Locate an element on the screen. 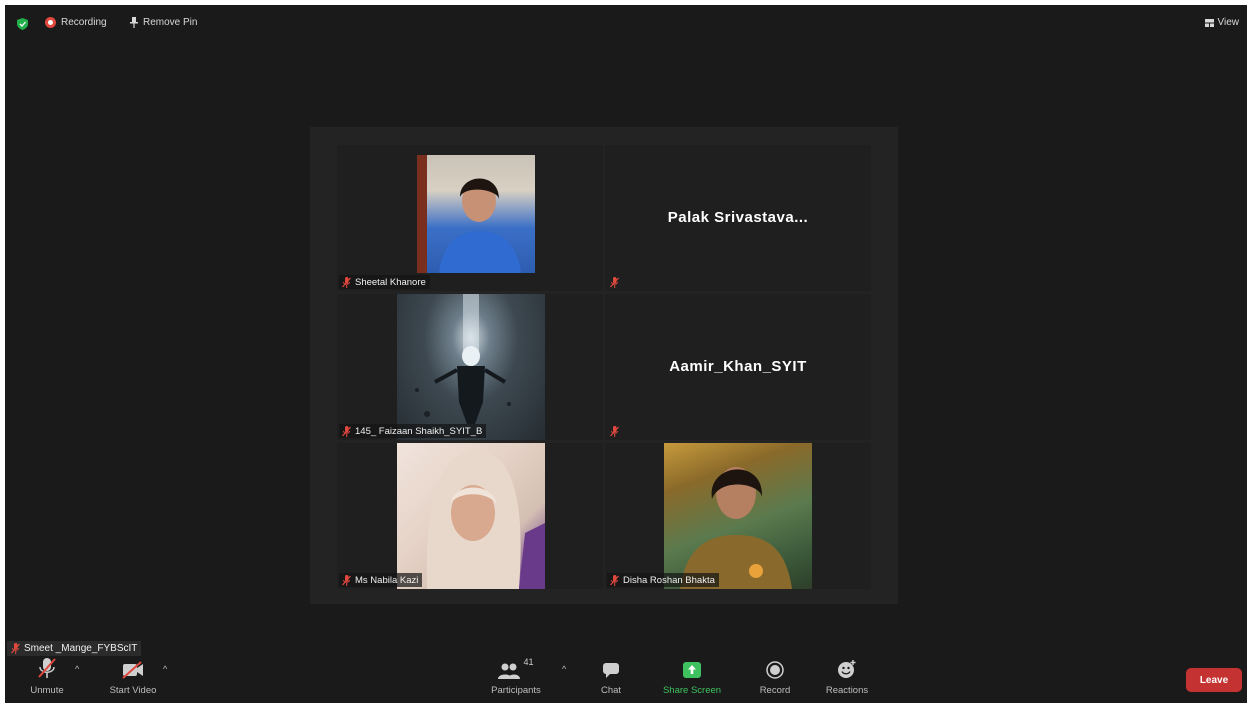 The width and height of the screenshot is (1252, 703). participant-nameplate: Disha Roshan Bhakta is located at coordinates (663, 580).